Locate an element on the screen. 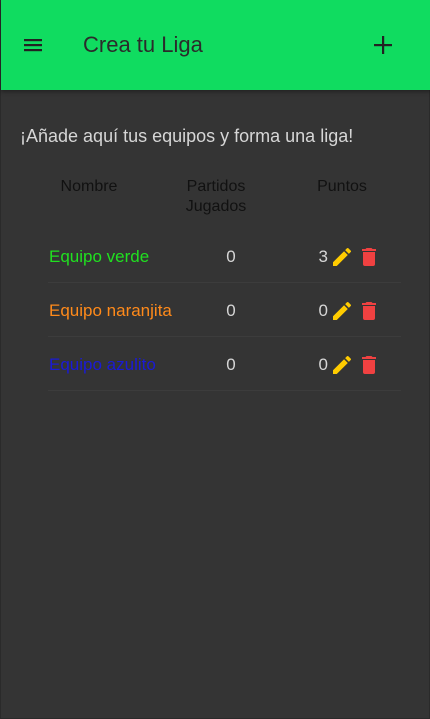  add-team-button is located at coordinates (383, 45).